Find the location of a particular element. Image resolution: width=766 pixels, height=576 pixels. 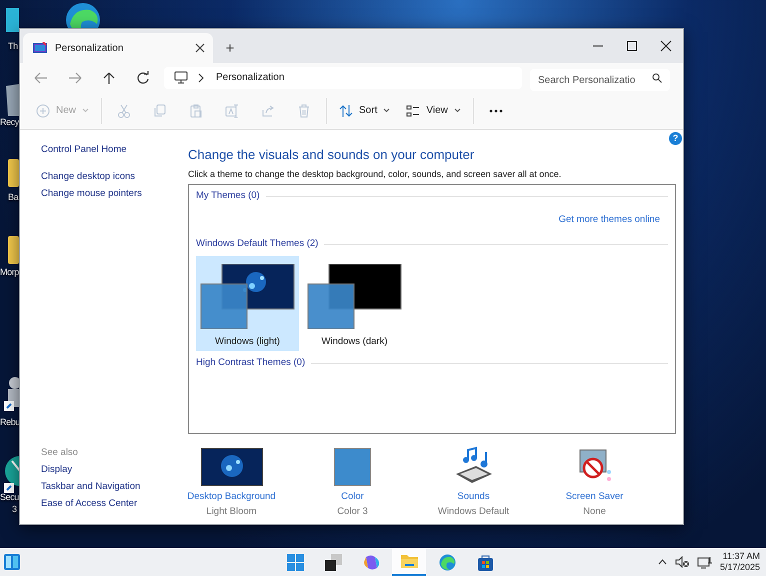

help-button: ? is located at coordinates (675, 138).